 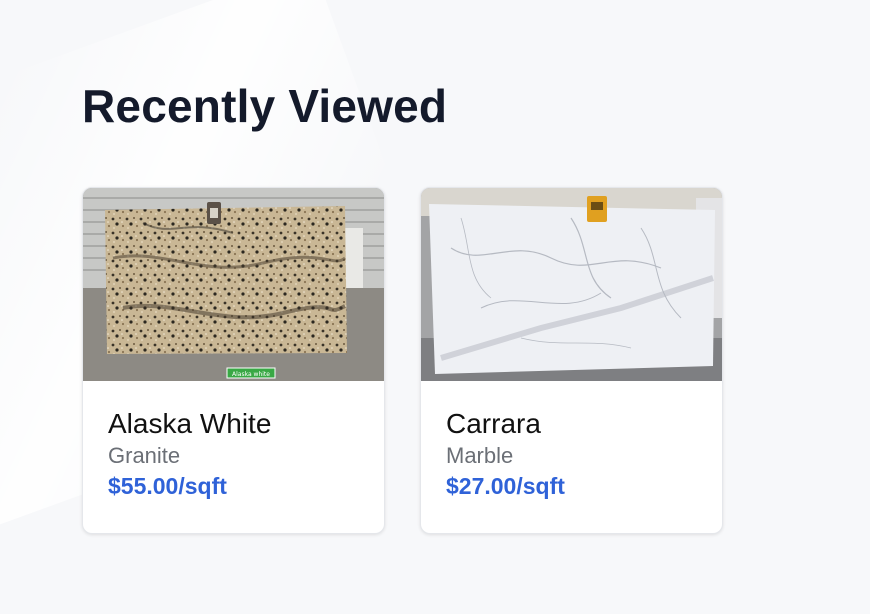 I want to click on product-name: Carrara, so click(x=571, y=424).